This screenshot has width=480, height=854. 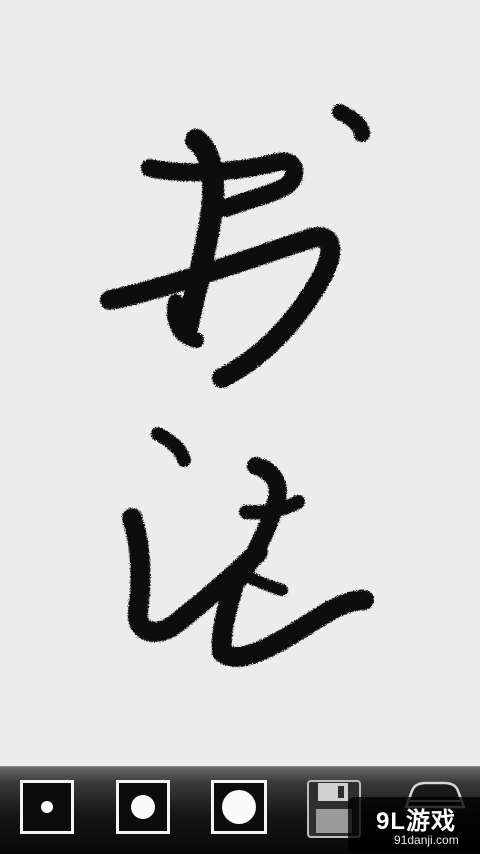 I want to click on brush-large-button, so click(x=239, y=807).